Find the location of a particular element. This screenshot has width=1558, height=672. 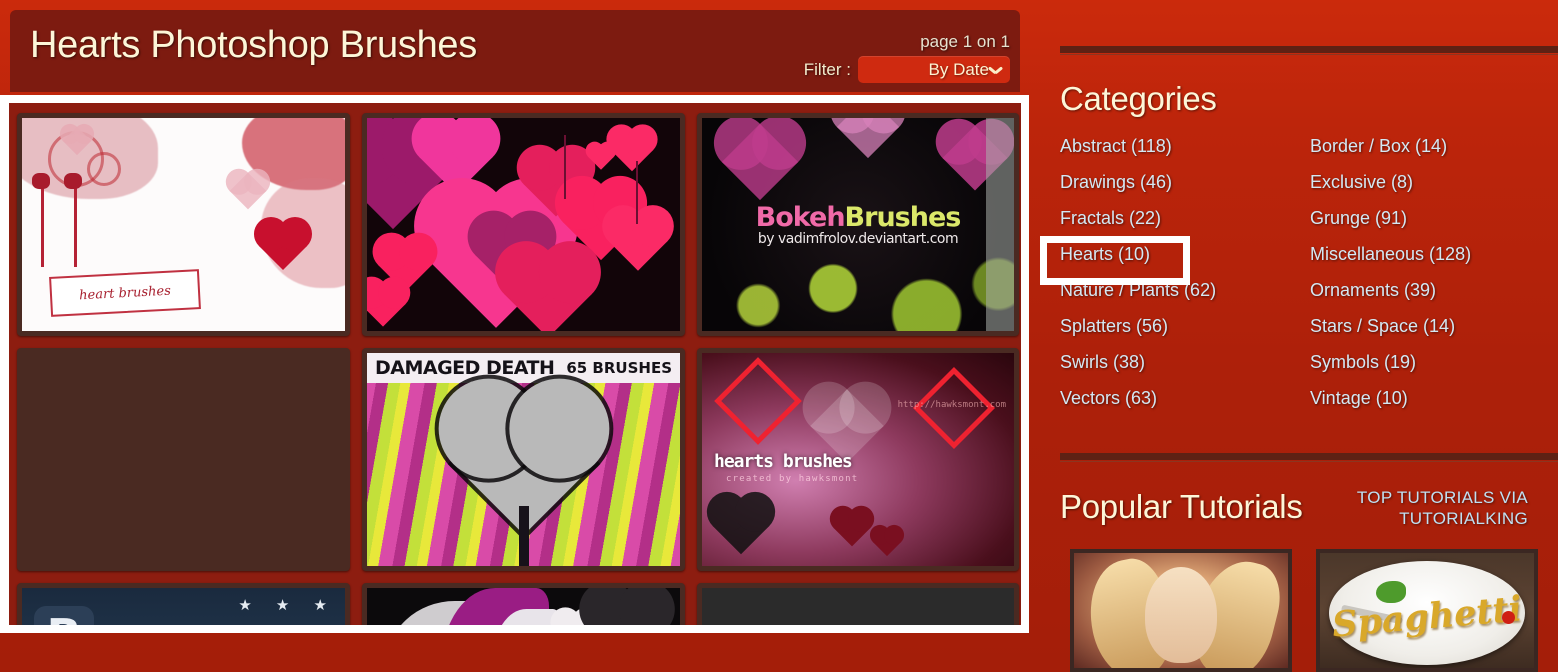

tutorial-thumbnail-spaghetti: Spaghetti is located at coordinates (1427, 610).